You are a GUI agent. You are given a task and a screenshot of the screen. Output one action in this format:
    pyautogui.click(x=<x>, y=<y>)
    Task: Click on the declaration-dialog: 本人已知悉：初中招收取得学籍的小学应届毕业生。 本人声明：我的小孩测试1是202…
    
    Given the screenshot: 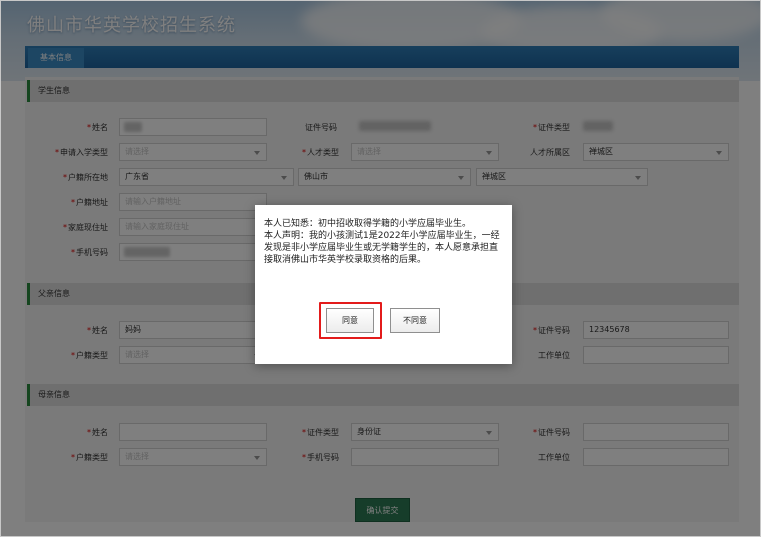 What is the action you would take?
    pyautogui.click(x=383, y=284)
    